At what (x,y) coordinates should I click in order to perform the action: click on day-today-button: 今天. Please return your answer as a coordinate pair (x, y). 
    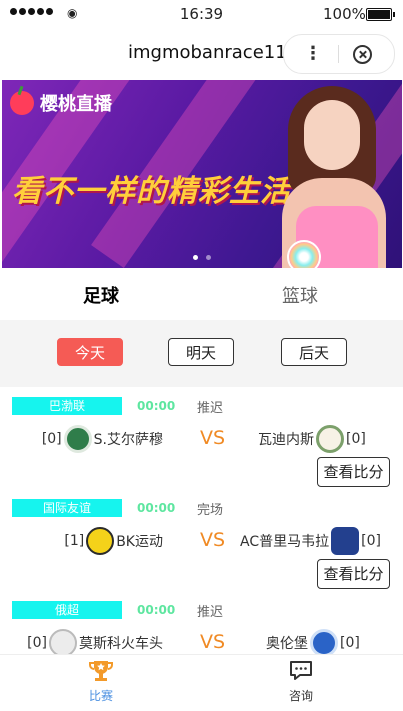
    Looking at the image, I should click on (90, 352).